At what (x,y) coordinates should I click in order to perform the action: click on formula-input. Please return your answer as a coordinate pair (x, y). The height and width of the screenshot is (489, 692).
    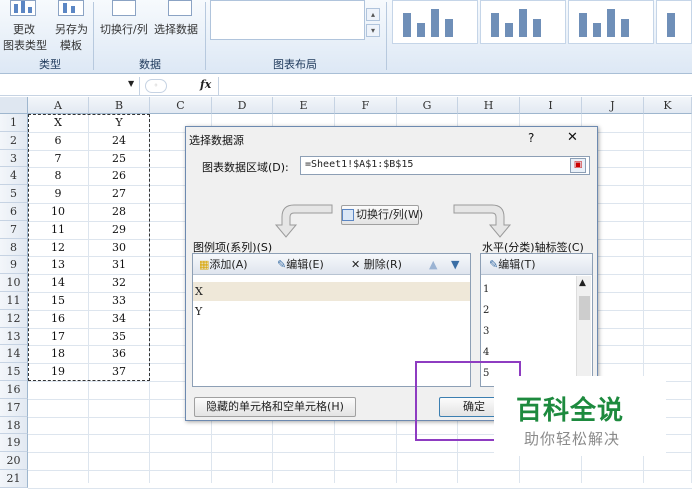
    Looking at the image, I should click on (455, 86).